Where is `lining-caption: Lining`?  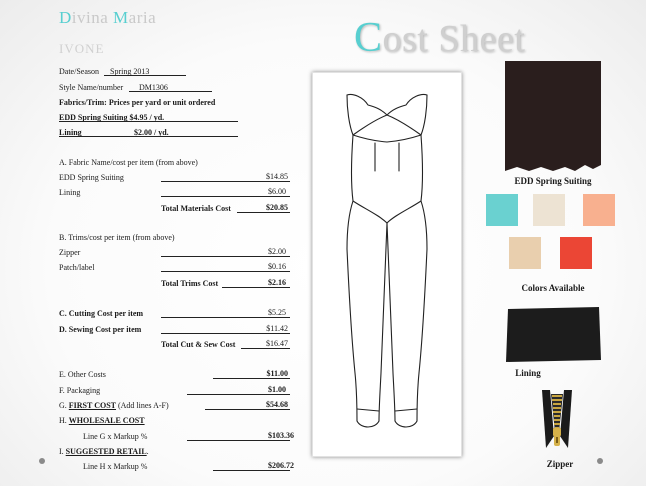
lining-caption: Lining is located at coordinates (528, 373).